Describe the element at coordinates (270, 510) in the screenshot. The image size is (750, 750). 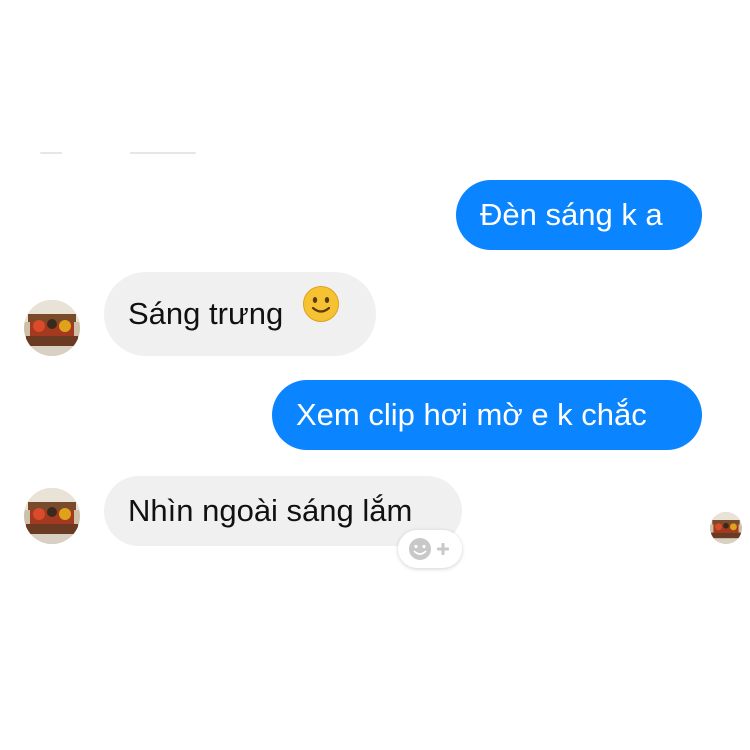
I see `message-text: Nhìn ngoài sáng lắm` at that location.